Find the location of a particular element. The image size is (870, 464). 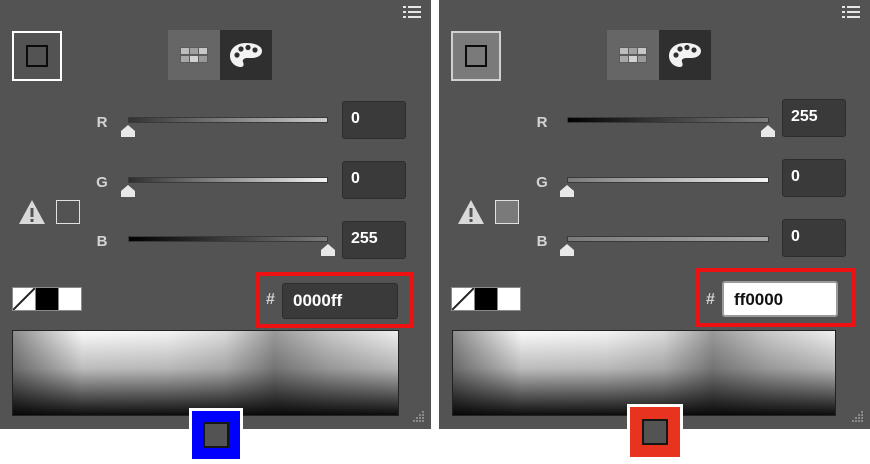

color-ramp is located at coordinates (205, 373).